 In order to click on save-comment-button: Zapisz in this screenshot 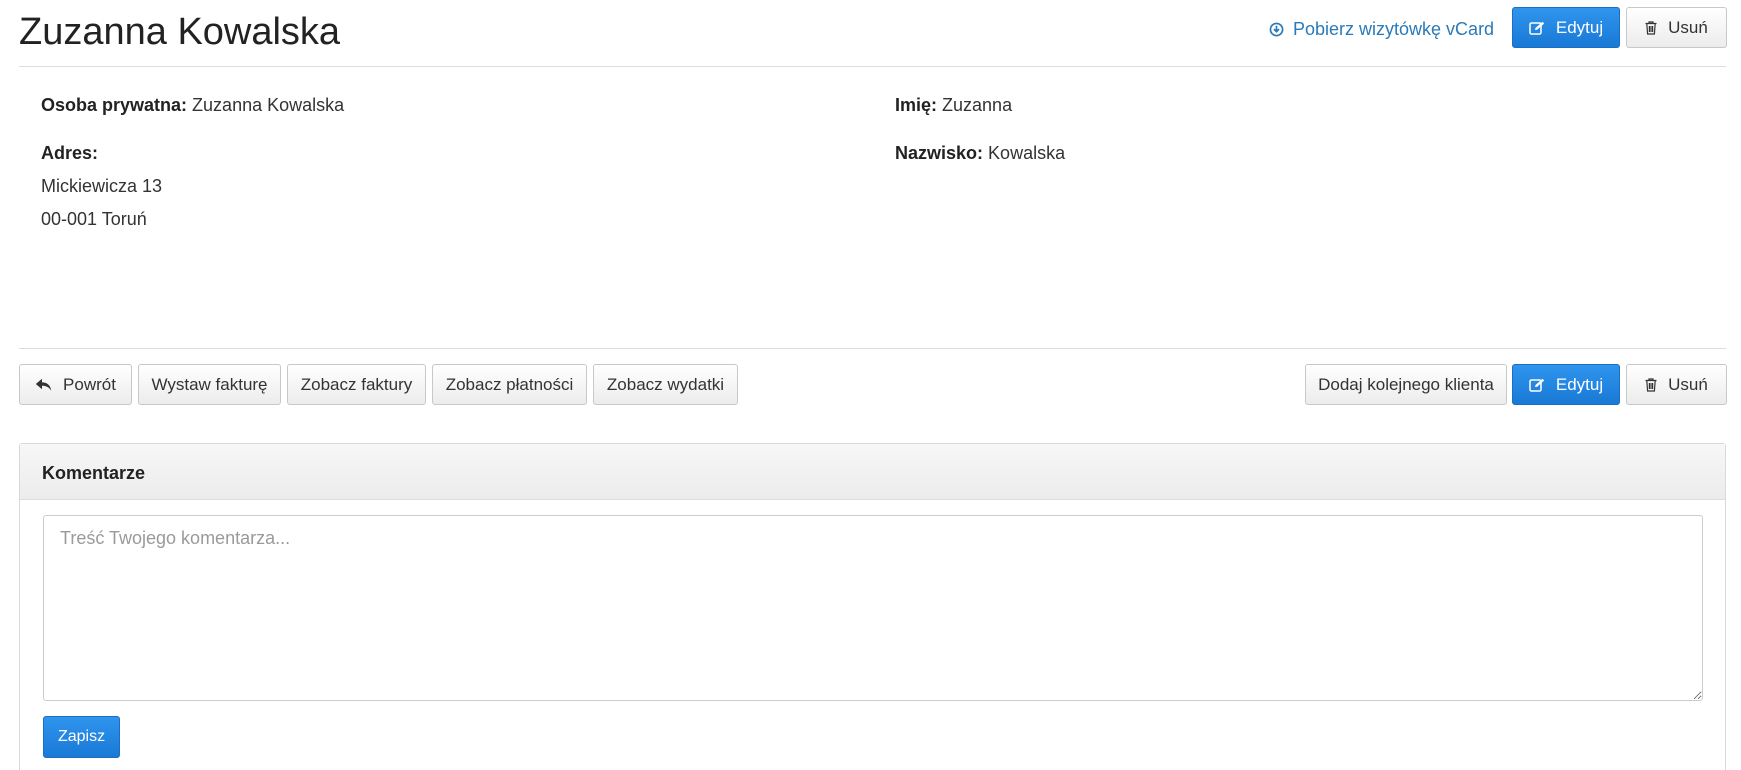, I will do `click(81, 737)`.